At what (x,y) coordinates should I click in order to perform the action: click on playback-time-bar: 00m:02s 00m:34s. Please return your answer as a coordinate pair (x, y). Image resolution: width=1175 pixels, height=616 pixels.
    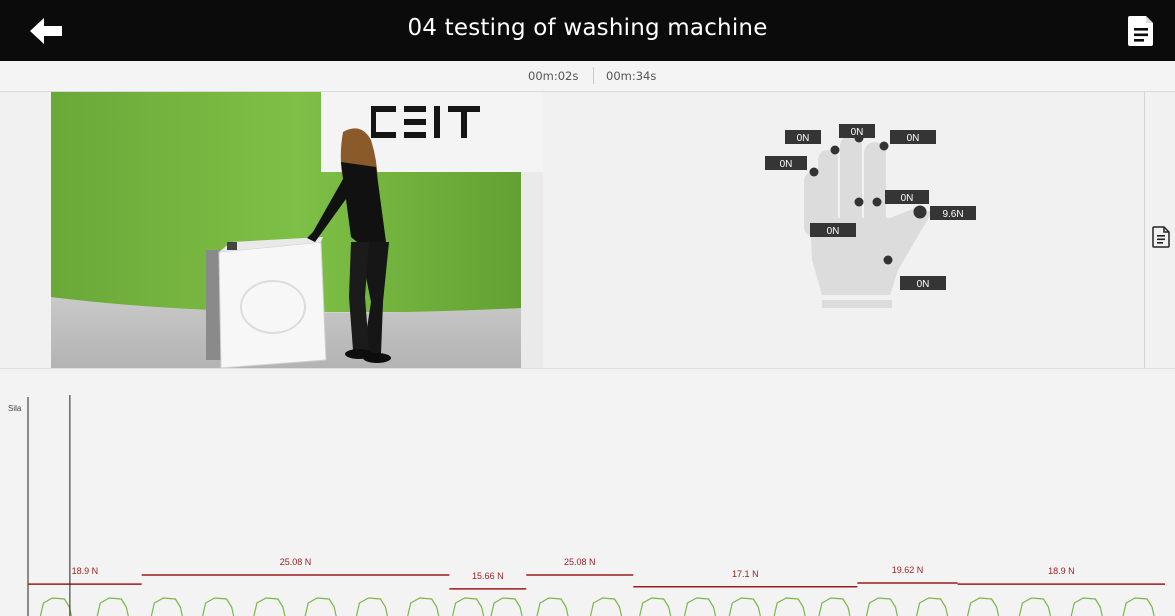
    Looking at the image, I should click on (587, 76).